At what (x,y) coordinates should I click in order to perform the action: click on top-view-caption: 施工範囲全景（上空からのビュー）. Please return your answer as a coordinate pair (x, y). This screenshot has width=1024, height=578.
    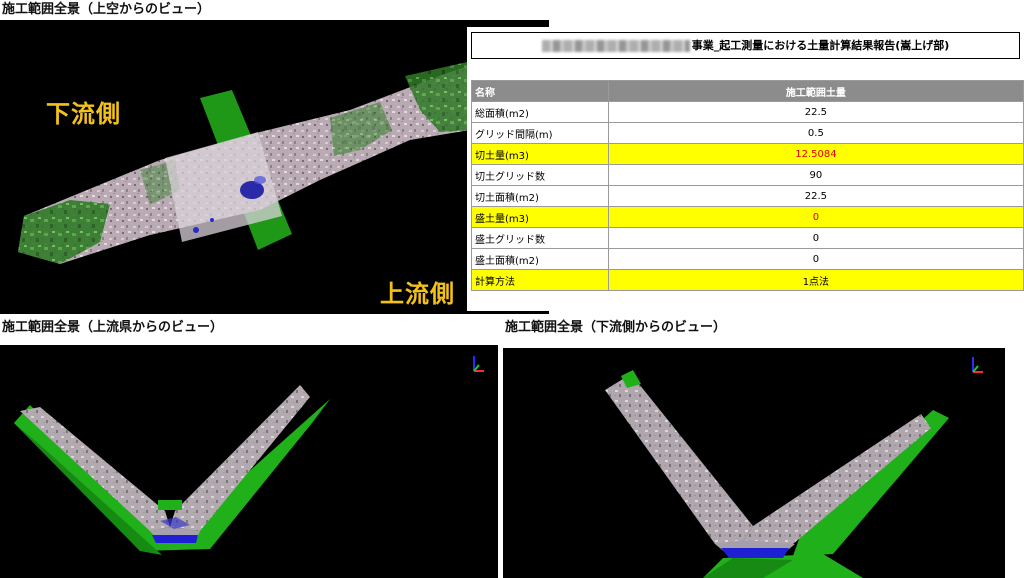
    Looking at the image, I should click on (106, 9).